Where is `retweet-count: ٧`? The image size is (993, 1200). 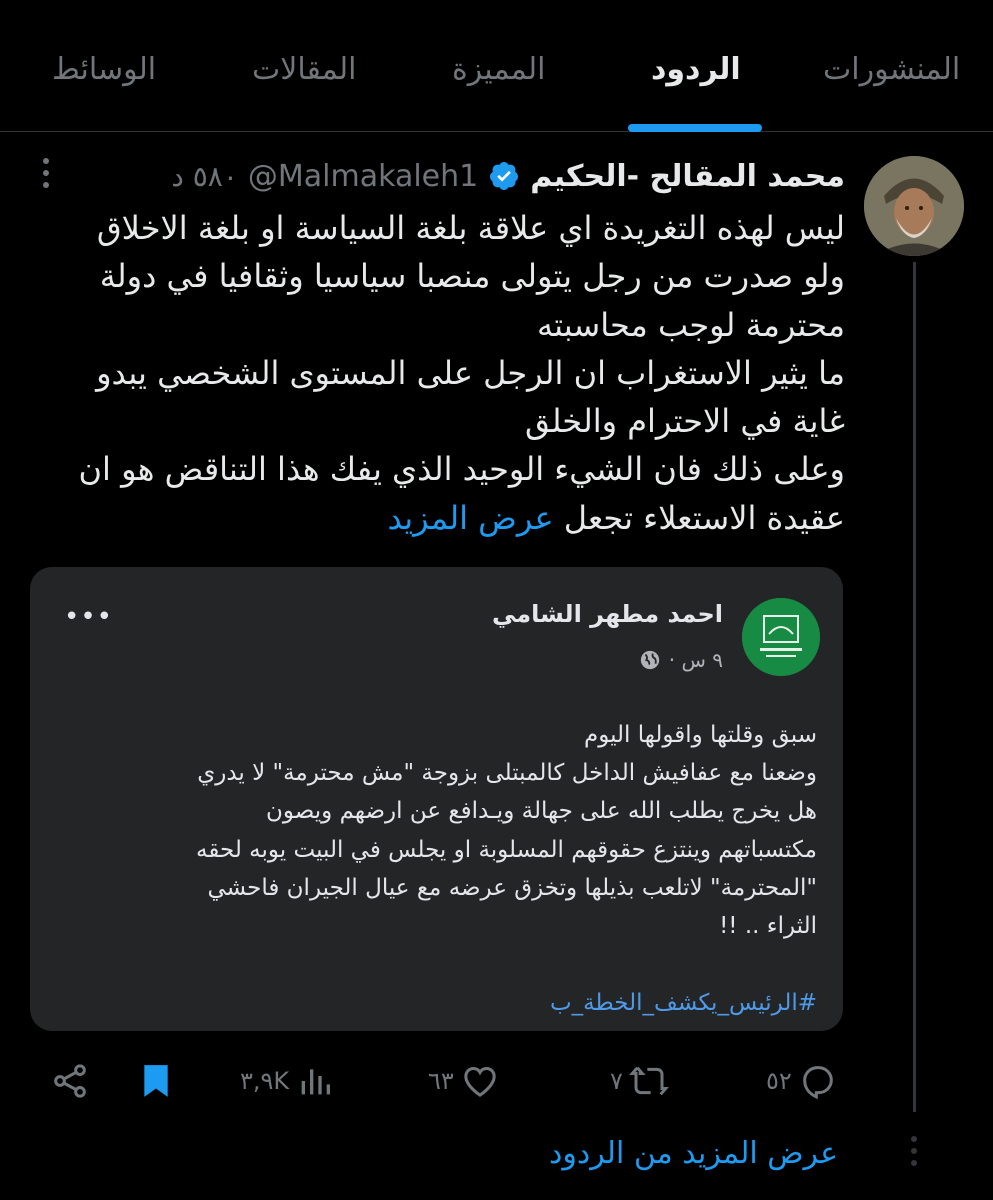 retweet-count: ٧ is located at coordinates (616, 1081).